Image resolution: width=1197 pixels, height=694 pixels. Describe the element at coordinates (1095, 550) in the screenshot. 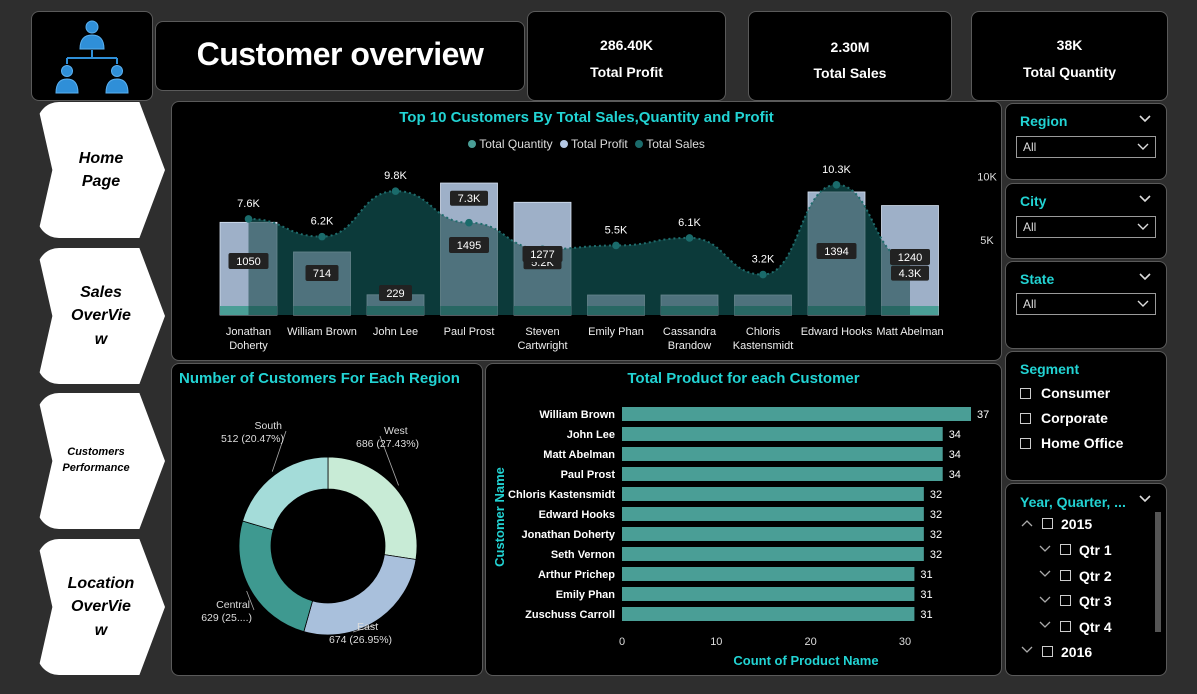

I see `quarter-label: Qtr 1` at that location.